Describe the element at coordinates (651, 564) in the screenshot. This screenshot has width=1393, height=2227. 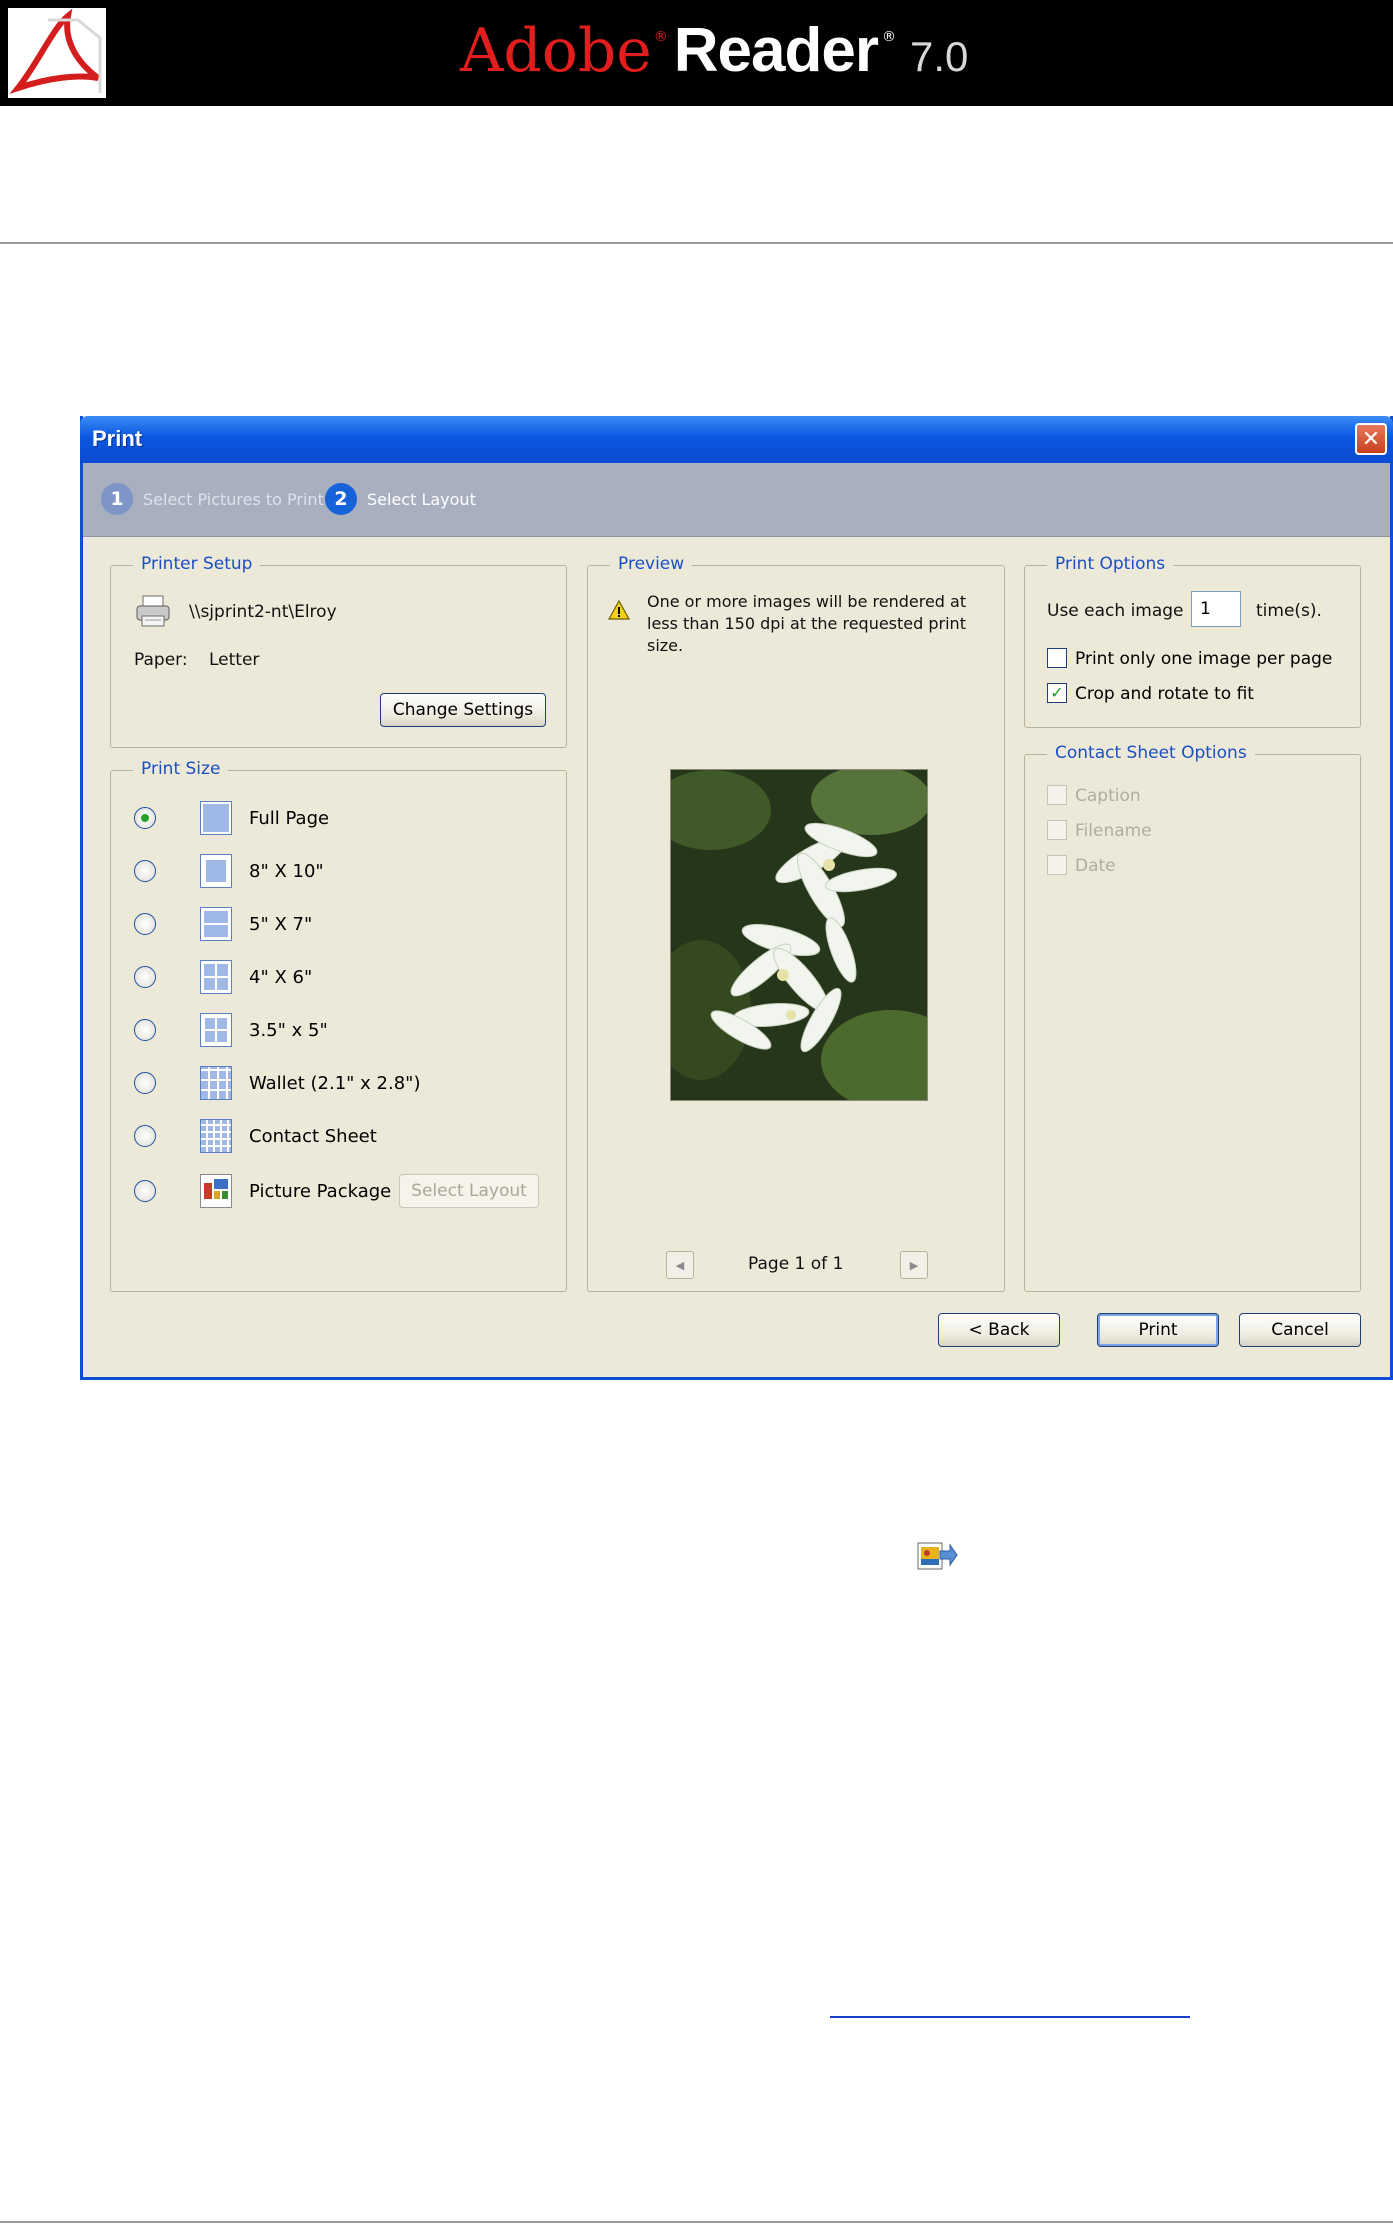
I see `preview-title: Preview` at that location.